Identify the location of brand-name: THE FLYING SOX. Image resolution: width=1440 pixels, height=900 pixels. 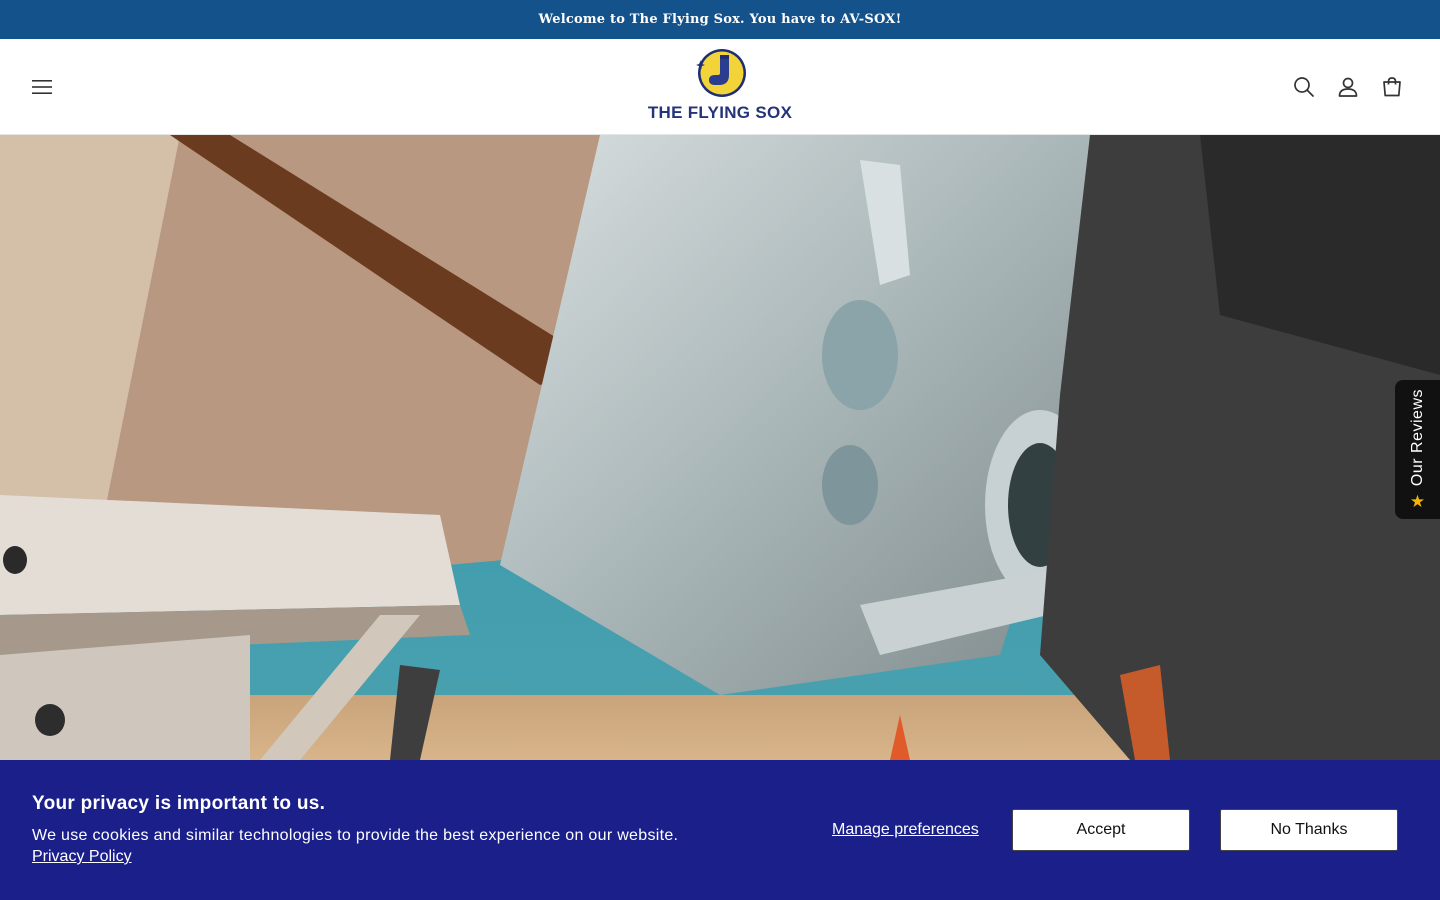
(720, 112).